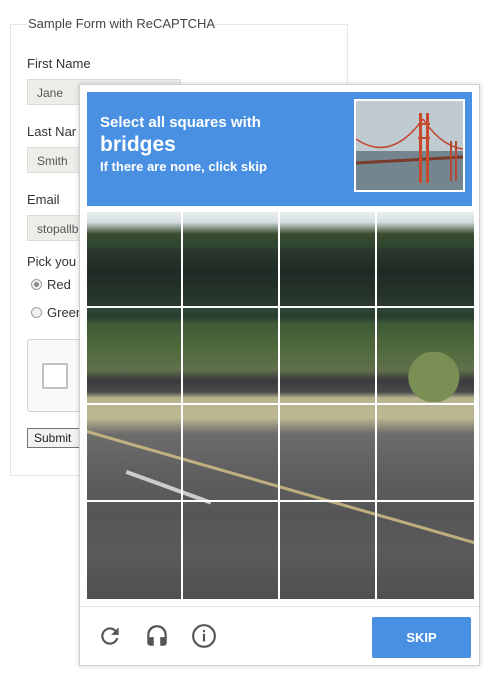 This screenshot has width=490, height=692. I want to click on radio-option-red: Red, so click(51, 284).